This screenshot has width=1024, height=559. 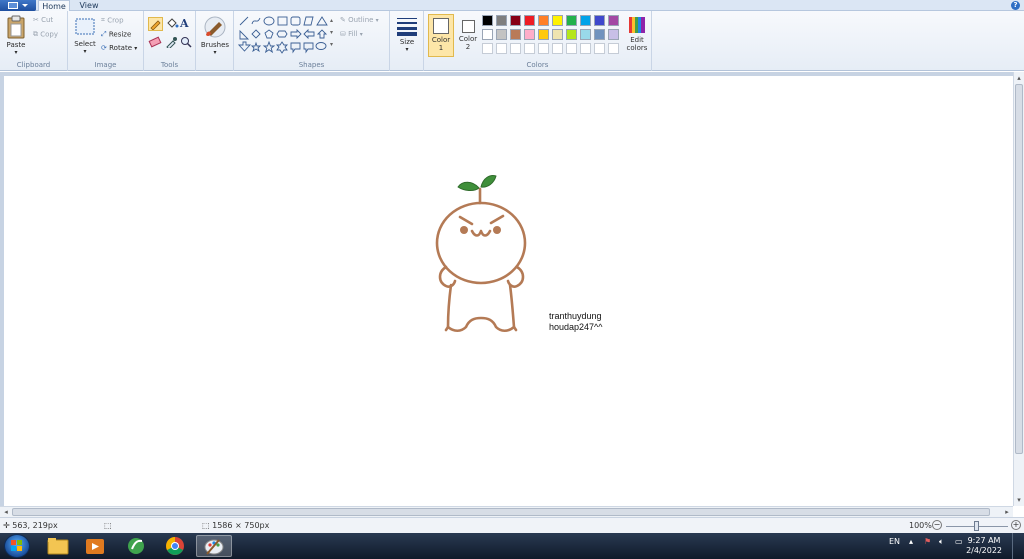 I want to click on shapes-scroll: ▴ ▾ ▾, so click(x=331, y=33).